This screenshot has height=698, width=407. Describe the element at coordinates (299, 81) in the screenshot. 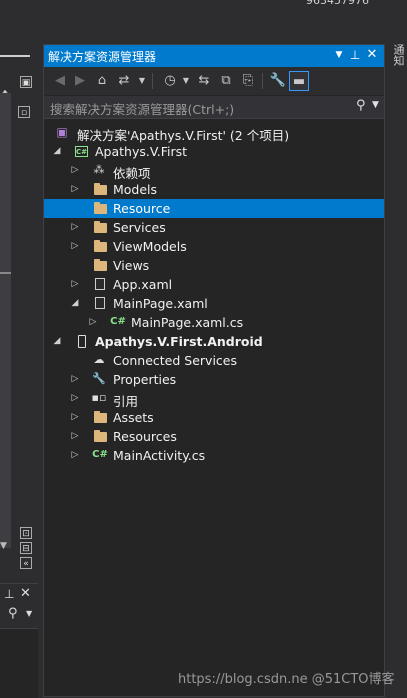

I see `preview-icon: ▬` at that location.